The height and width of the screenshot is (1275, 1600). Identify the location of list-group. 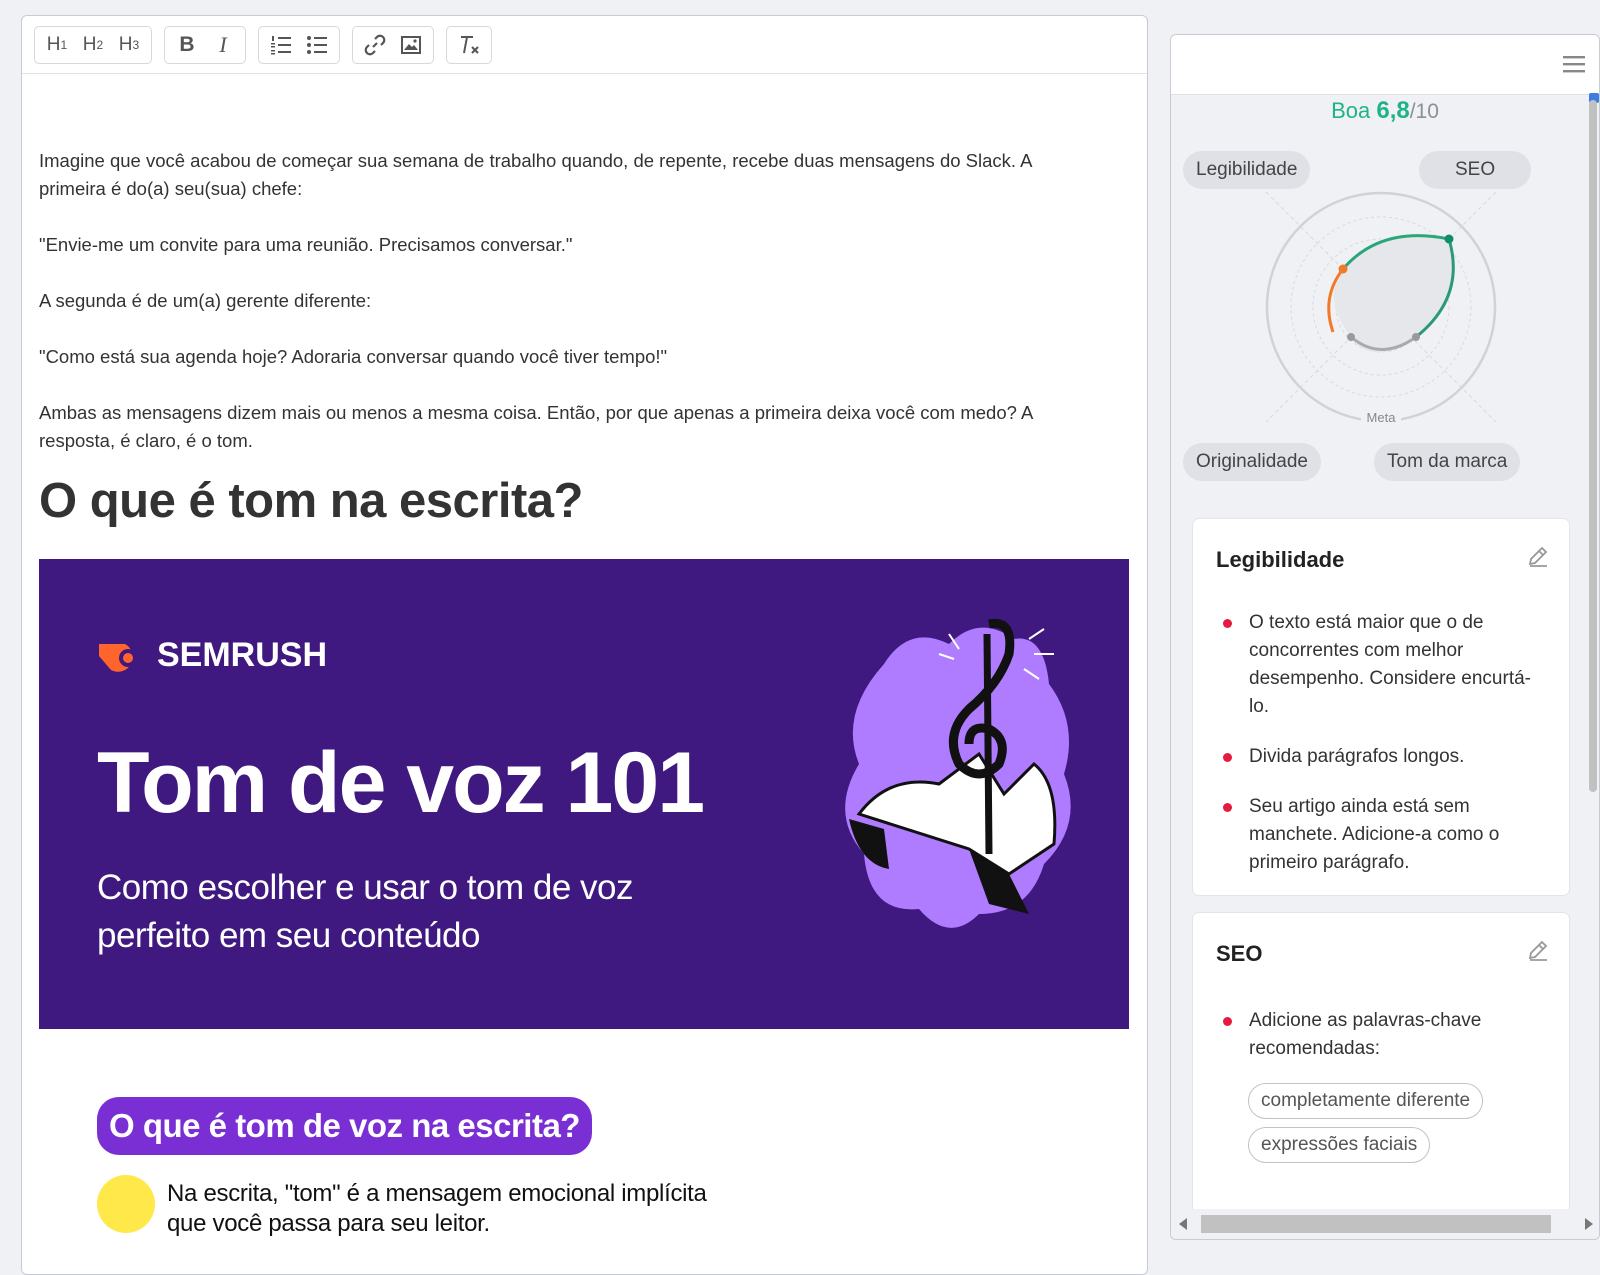
(299, 44).